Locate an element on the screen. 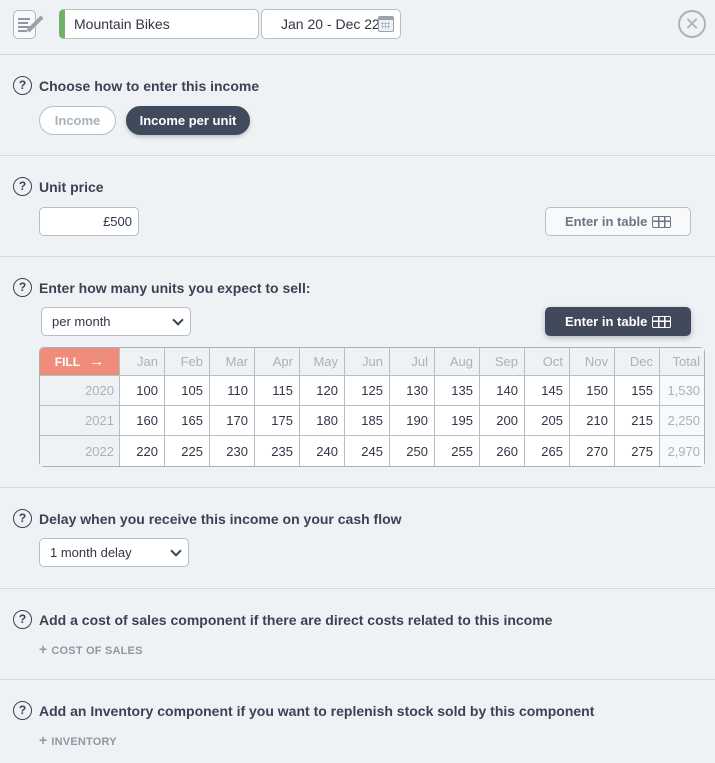 The image size is (715, 763). row-year: 2022 is located at coordinates (80, 451).